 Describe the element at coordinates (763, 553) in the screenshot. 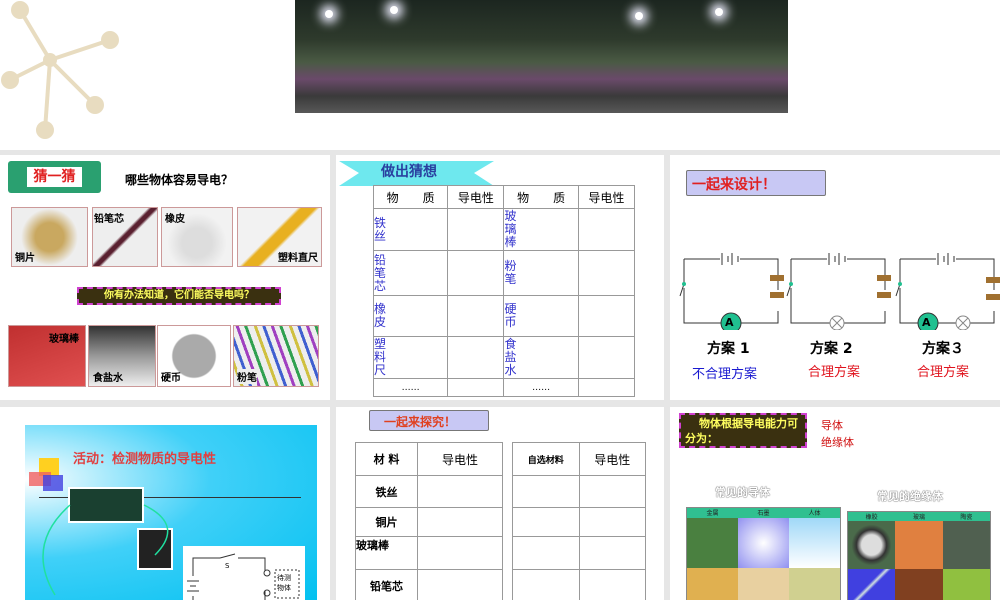

I see `conductor-grid: 金属 石墨 人体` at that location.